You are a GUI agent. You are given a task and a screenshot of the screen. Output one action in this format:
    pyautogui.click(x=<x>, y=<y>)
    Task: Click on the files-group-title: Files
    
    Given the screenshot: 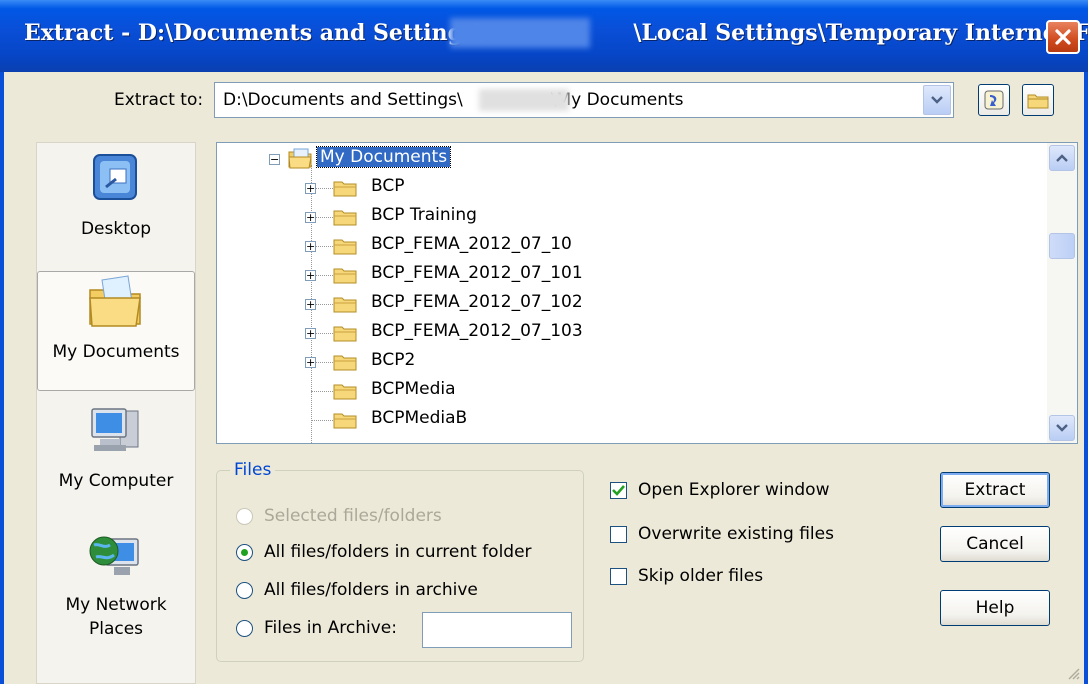 What is the action you would take?
    pyautogui.click(x=253, y=470)
    